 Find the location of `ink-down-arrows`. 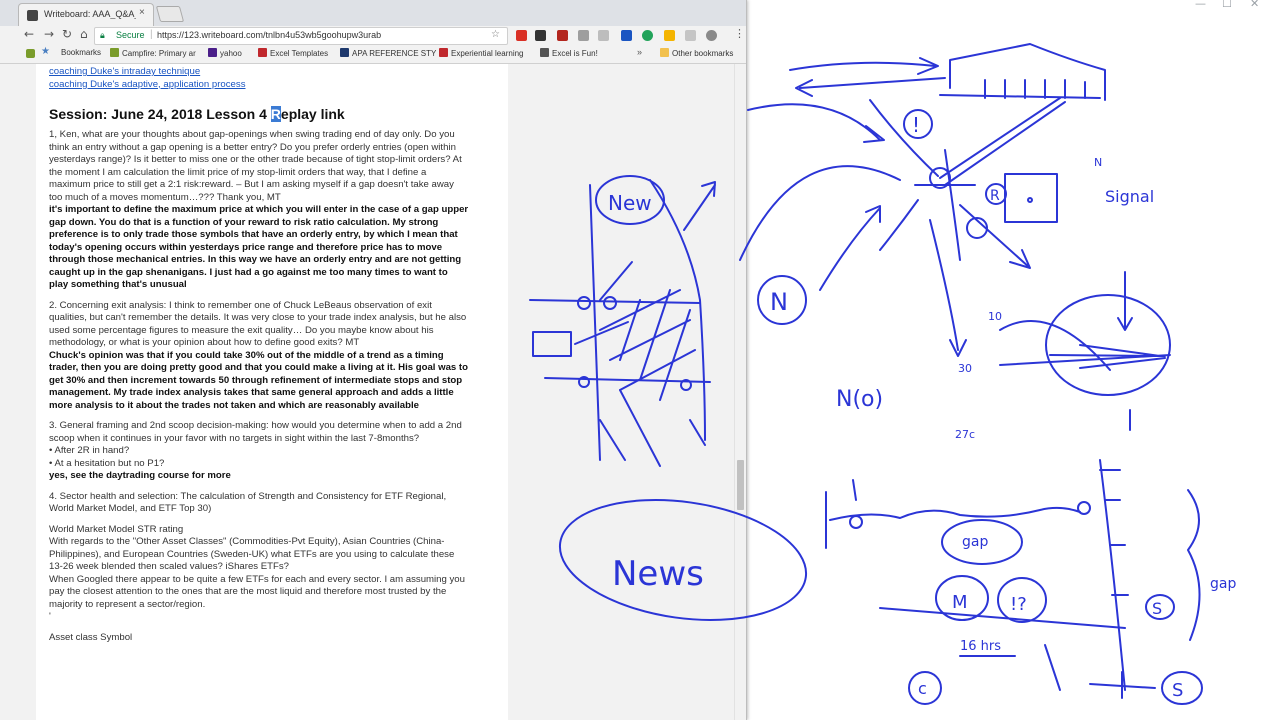

ink-down-arrows is located at coordinates (652, 428).